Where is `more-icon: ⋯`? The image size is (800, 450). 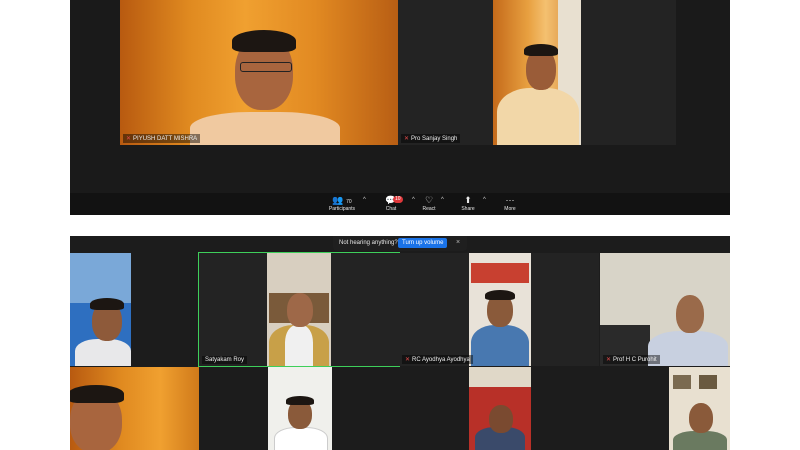
more-icon: ⋯ is located at coordinates (510, 200).